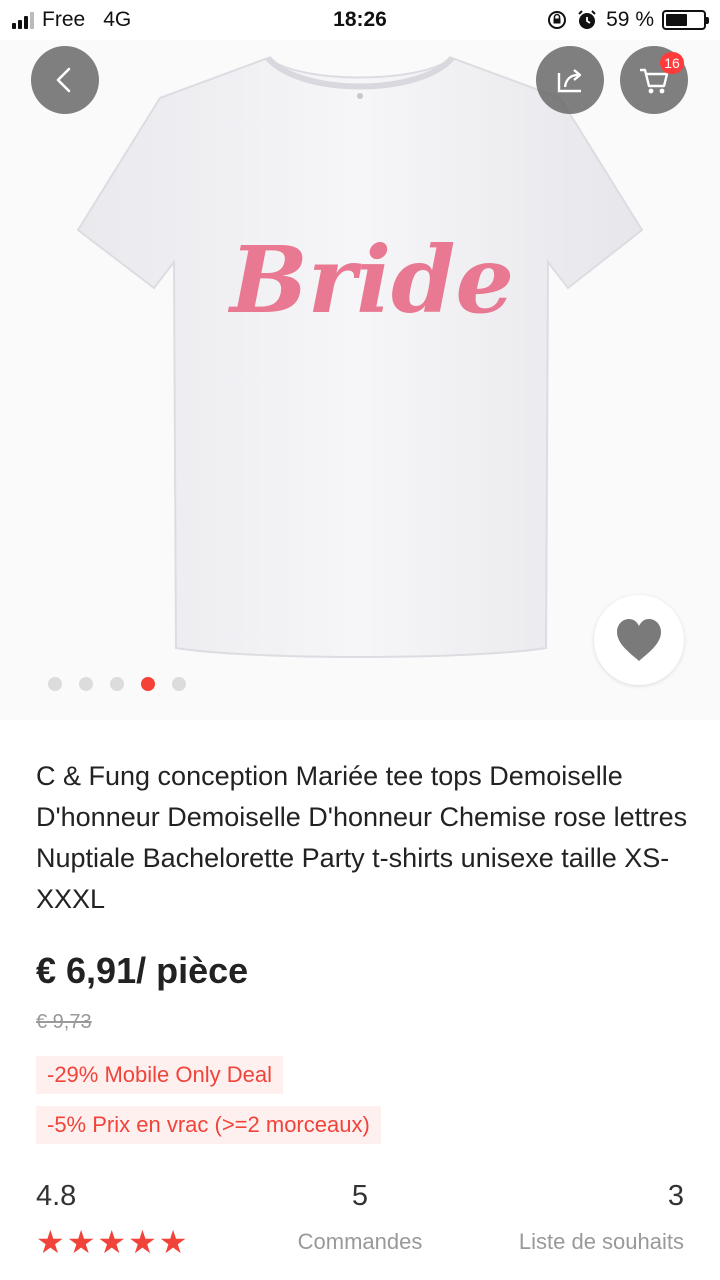 The image size is (720, 1280). What do you see at coordinates (360, 1241) in the screenshot?
I see `orders-label: Commandes` at bounding box center [360, 1241].